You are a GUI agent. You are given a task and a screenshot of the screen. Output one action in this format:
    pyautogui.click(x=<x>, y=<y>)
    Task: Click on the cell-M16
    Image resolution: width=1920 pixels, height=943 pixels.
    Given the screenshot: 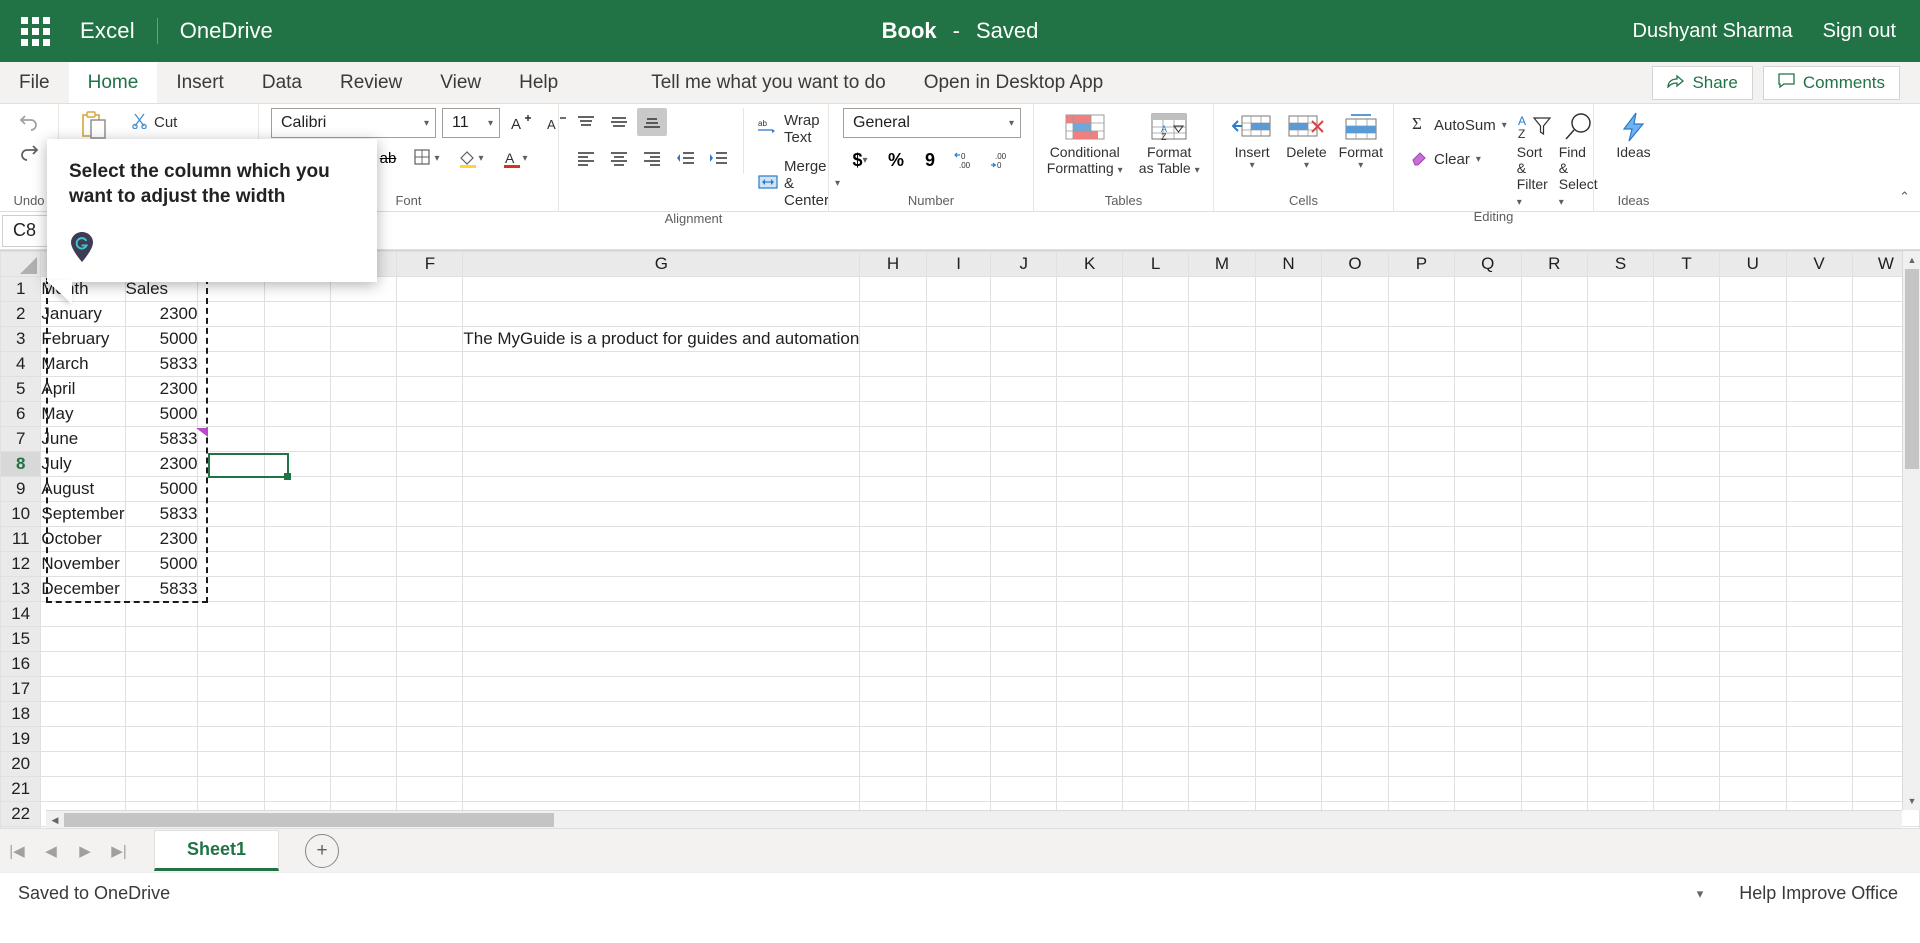 What is the action you would take?
    pyautogui.click(x=1222, y=664)
    